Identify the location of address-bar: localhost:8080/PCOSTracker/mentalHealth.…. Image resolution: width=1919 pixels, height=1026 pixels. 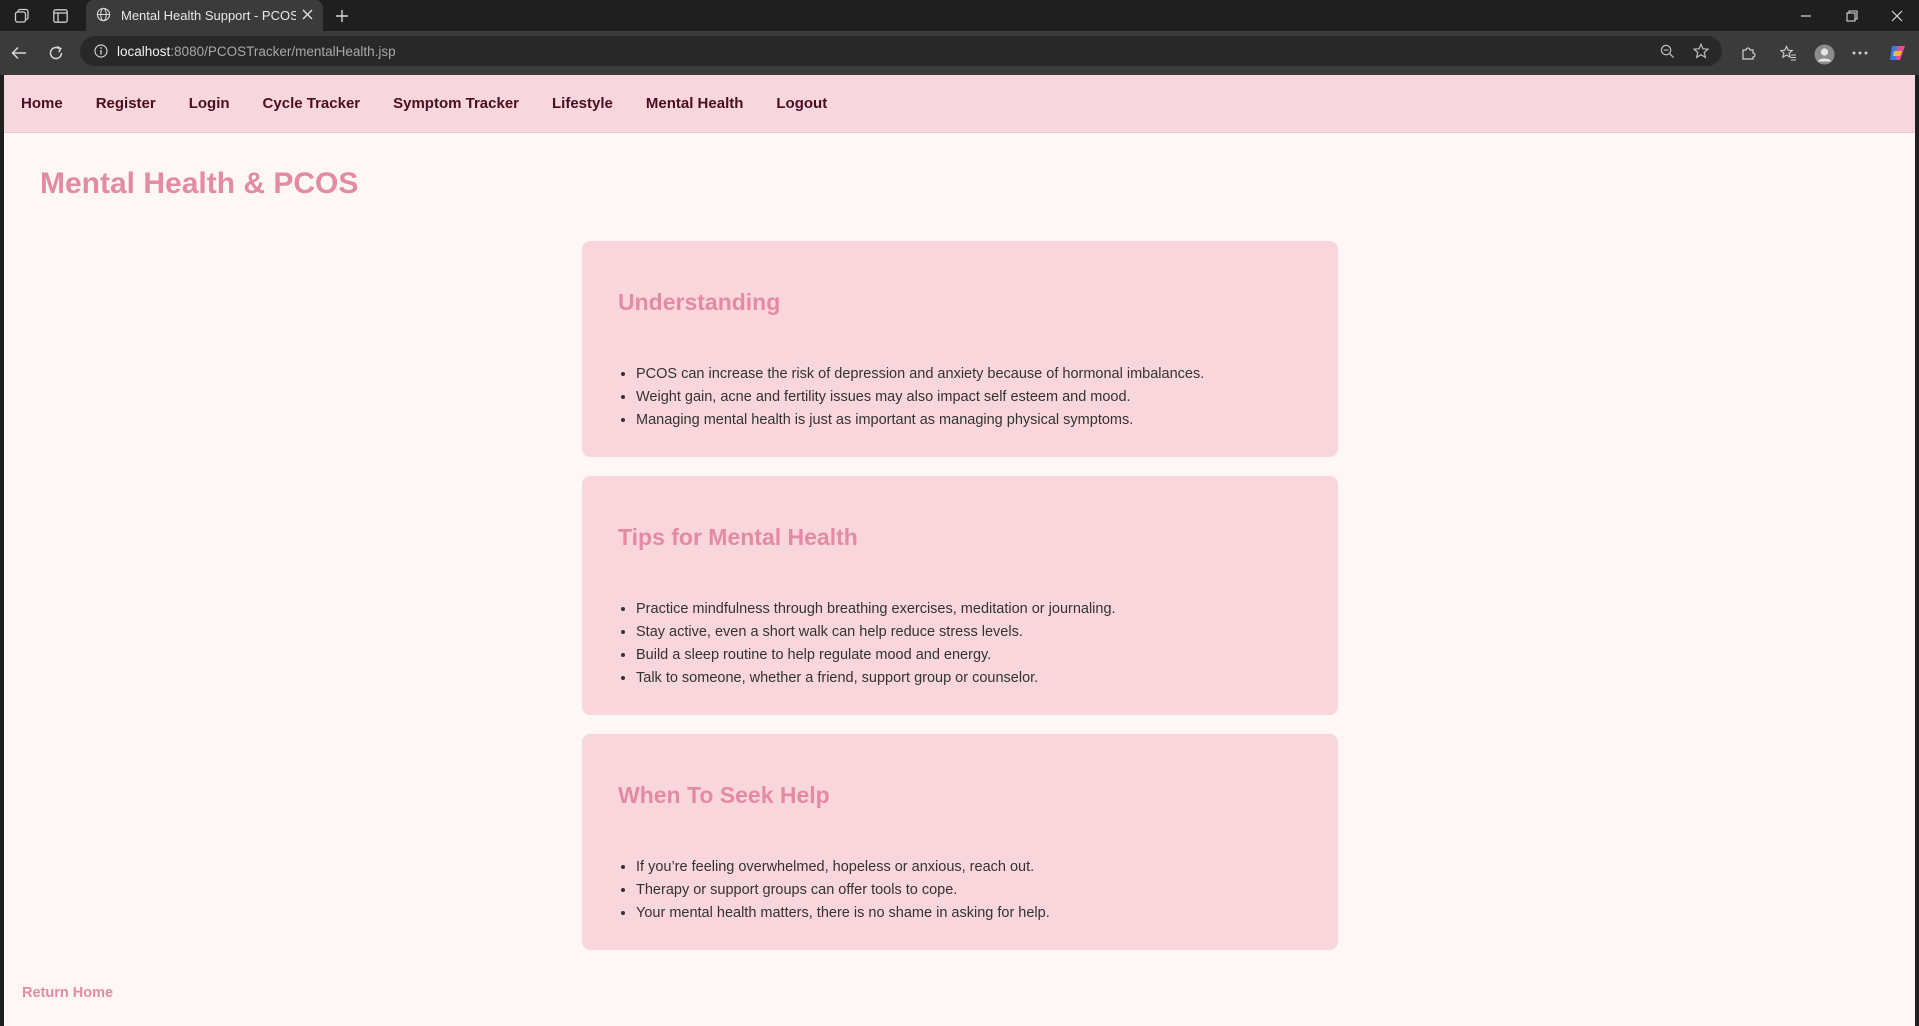
(901, 51).